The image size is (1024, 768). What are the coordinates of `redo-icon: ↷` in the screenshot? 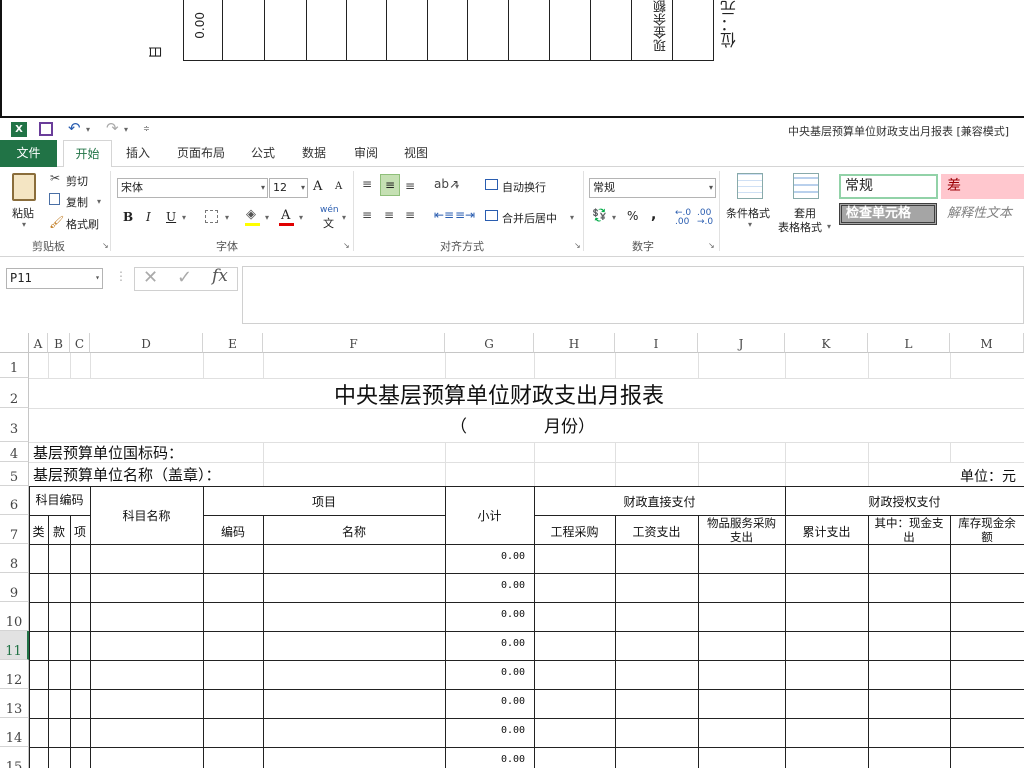 It's located at (112, 128).